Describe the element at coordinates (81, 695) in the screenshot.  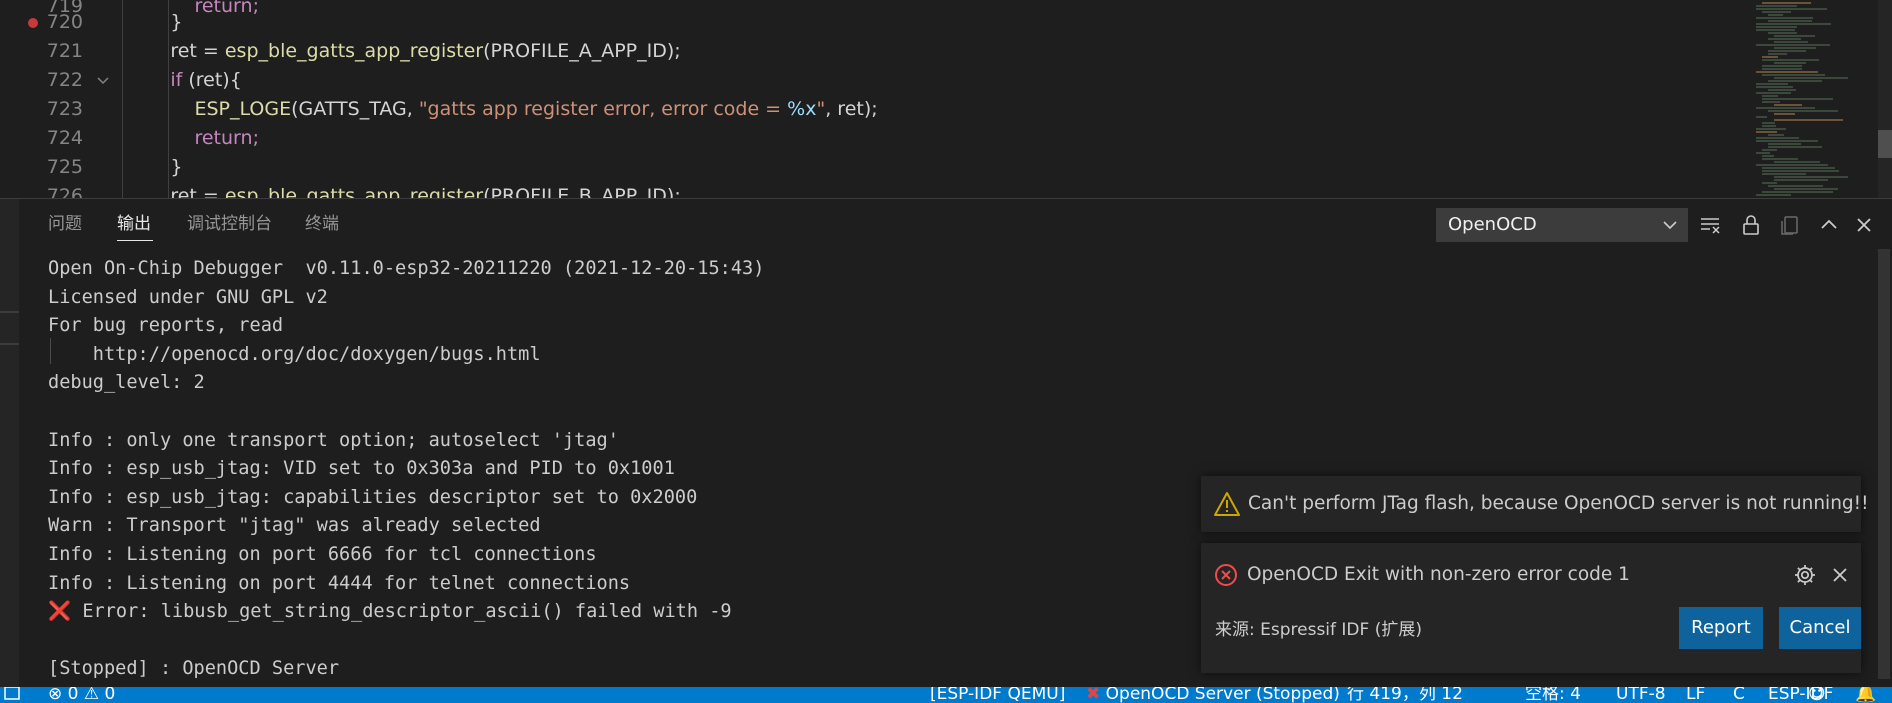
I see `problems-indicator: ⊗ 0 ⚠ 0` at that location.